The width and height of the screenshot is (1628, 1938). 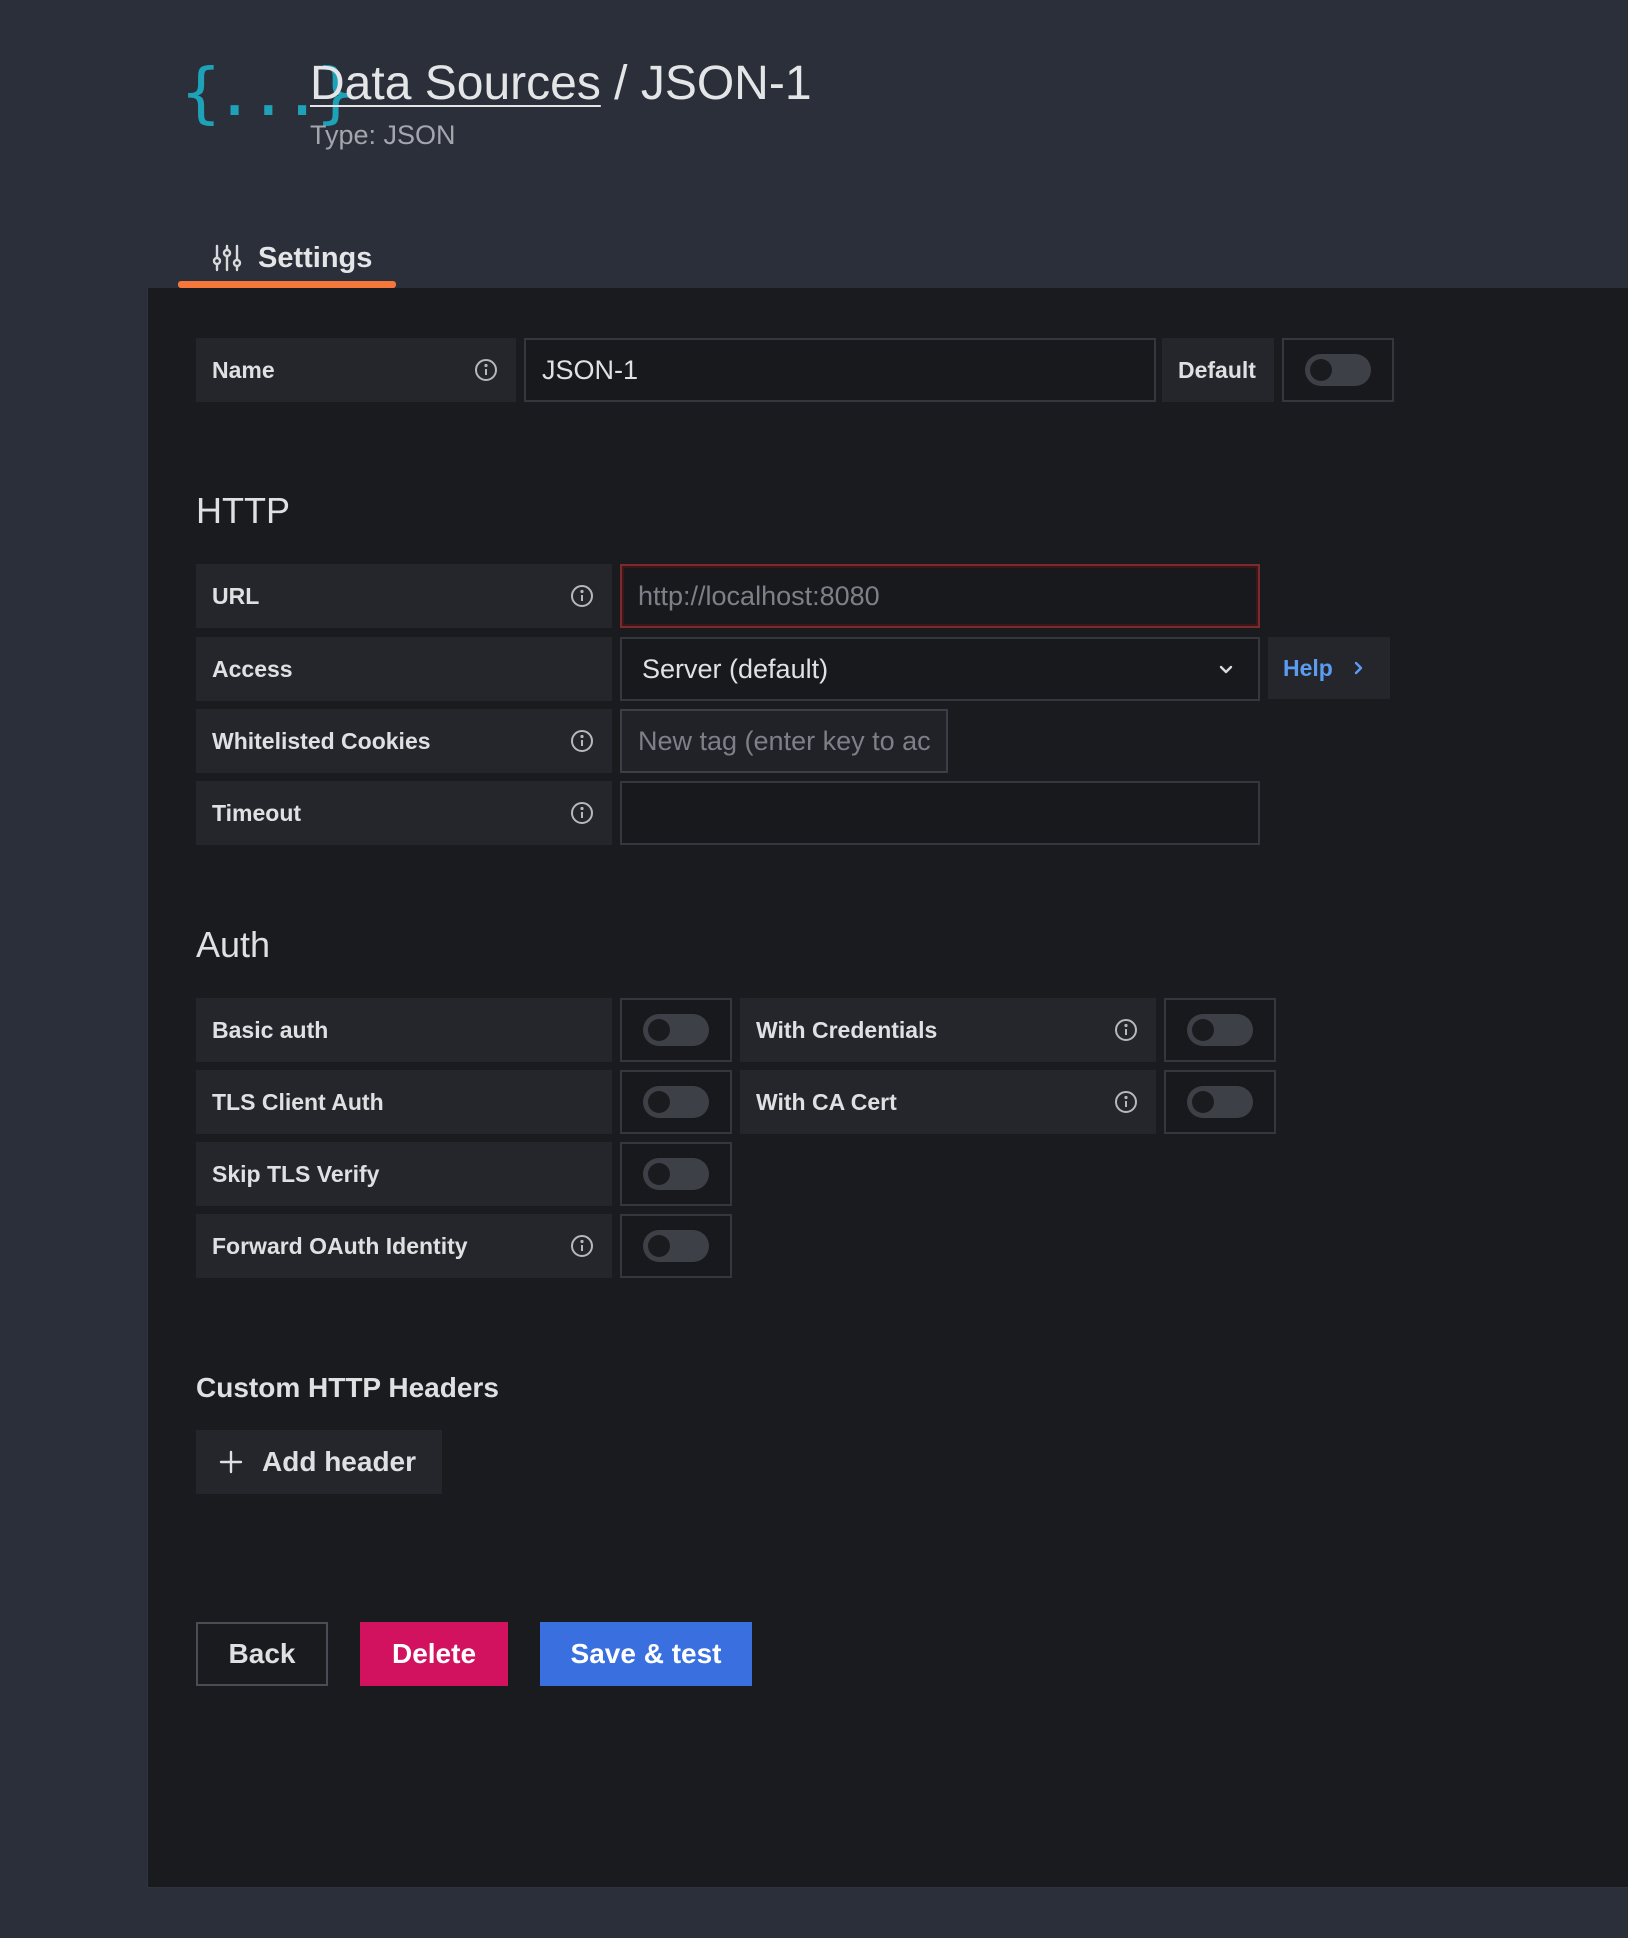 What do you see at coordinates (347, 1387) in the screenshot?
I see `custom-headers-title: Custom HTTP Headers` at bounding box center [347, 1387].